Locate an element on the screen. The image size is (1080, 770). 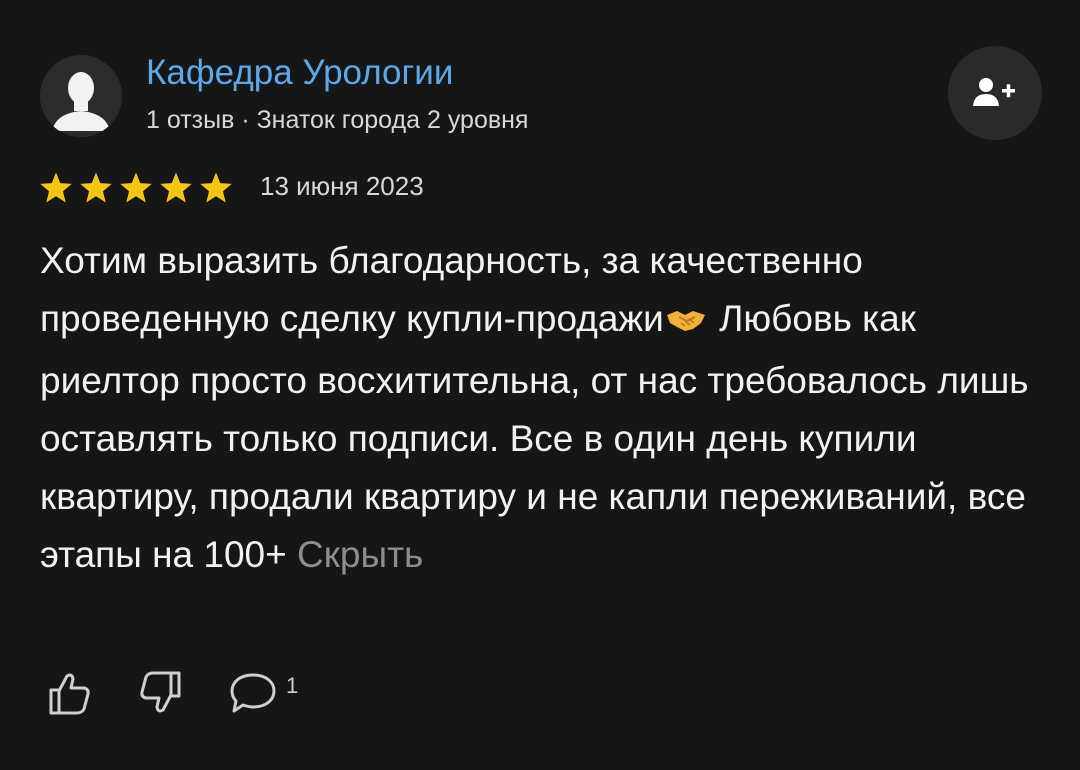
comment-button: 1 is located at coordinates (263, 693).